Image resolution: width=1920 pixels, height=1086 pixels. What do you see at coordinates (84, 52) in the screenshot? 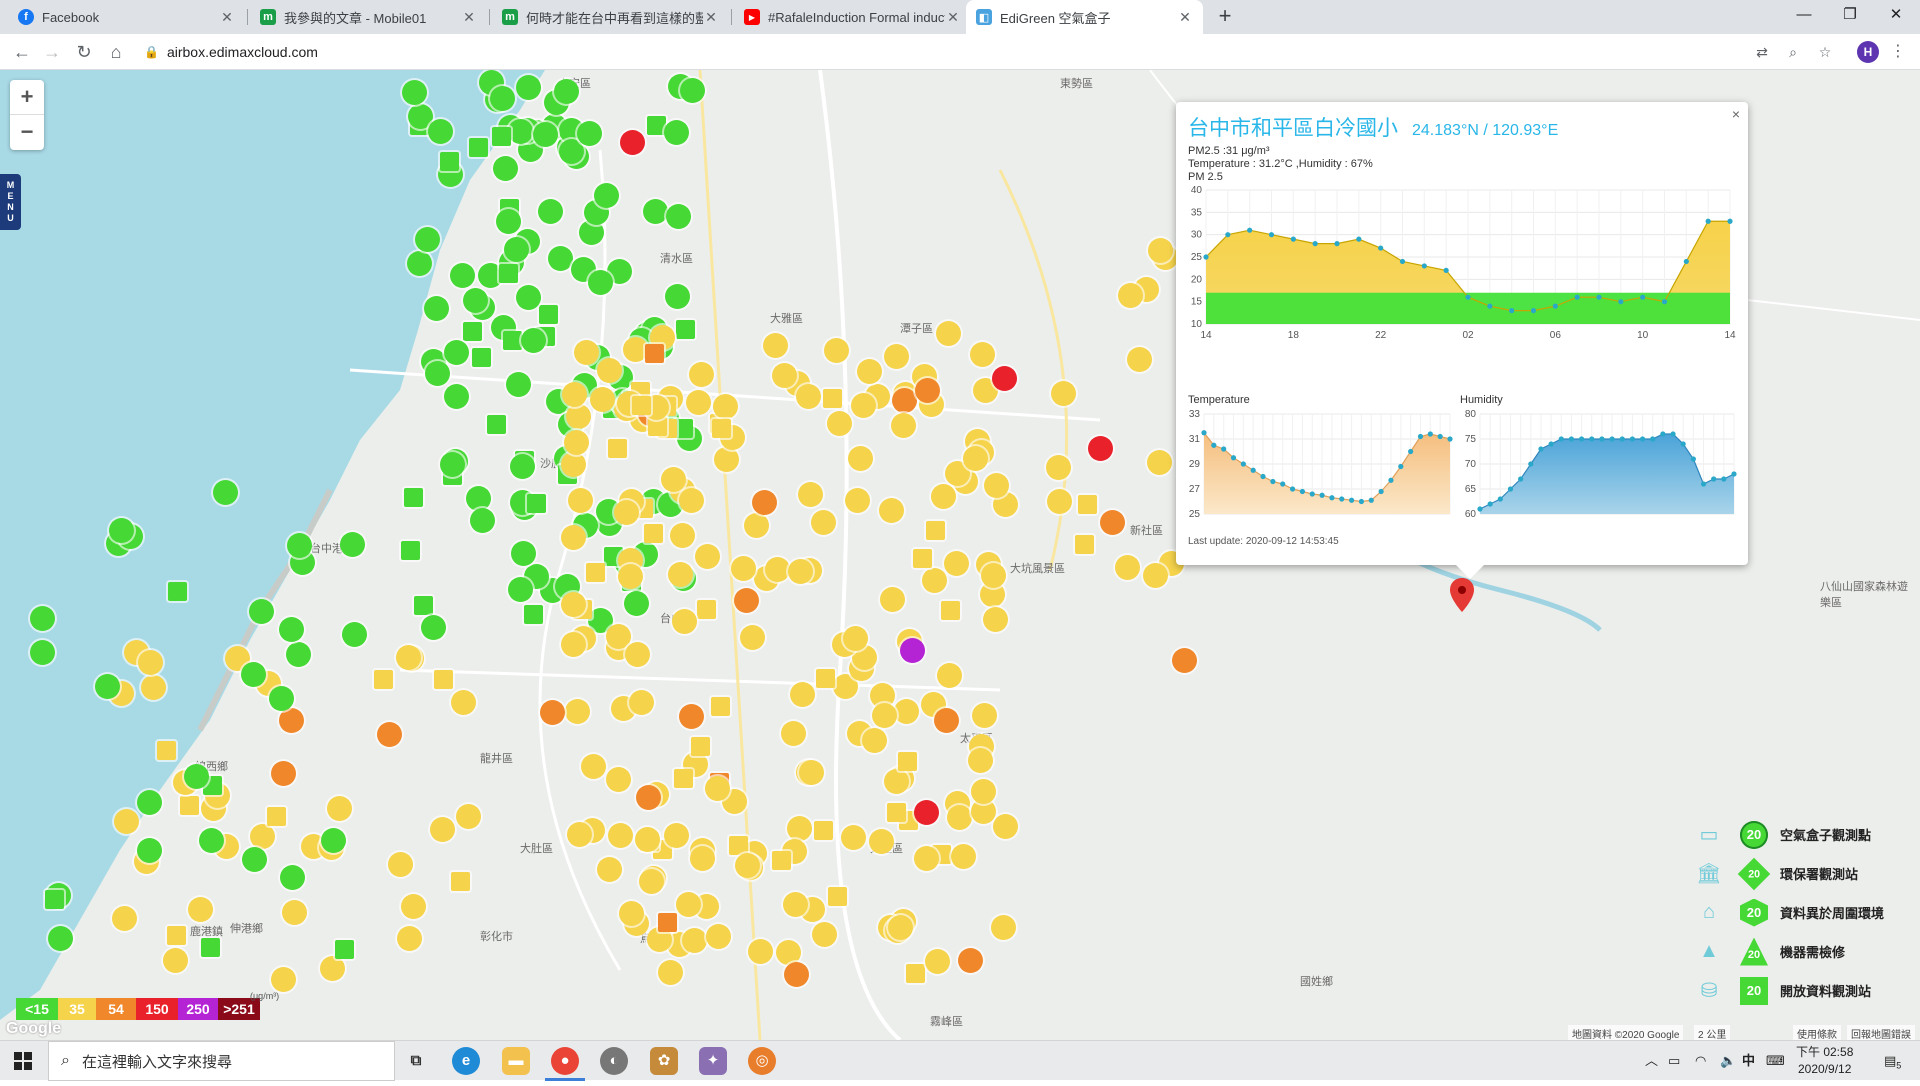
I see `reload-button: ↻` at bounding box center [84, 52].